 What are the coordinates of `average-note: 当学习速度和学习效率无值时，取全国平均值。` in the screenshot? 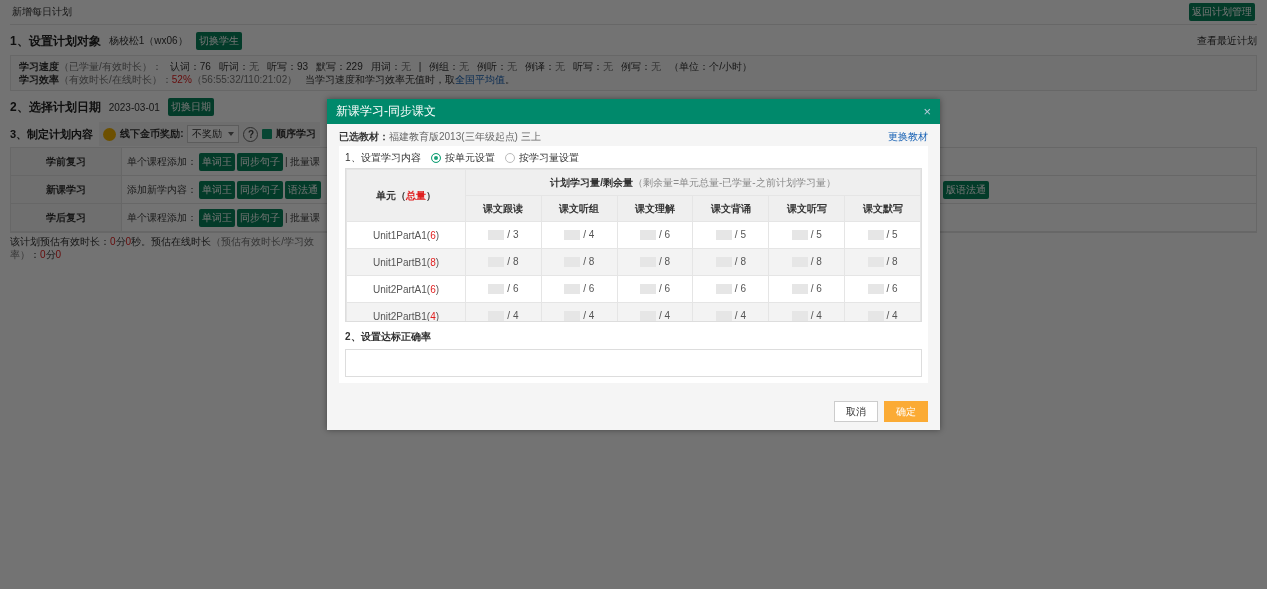 It's located at (410, 79).